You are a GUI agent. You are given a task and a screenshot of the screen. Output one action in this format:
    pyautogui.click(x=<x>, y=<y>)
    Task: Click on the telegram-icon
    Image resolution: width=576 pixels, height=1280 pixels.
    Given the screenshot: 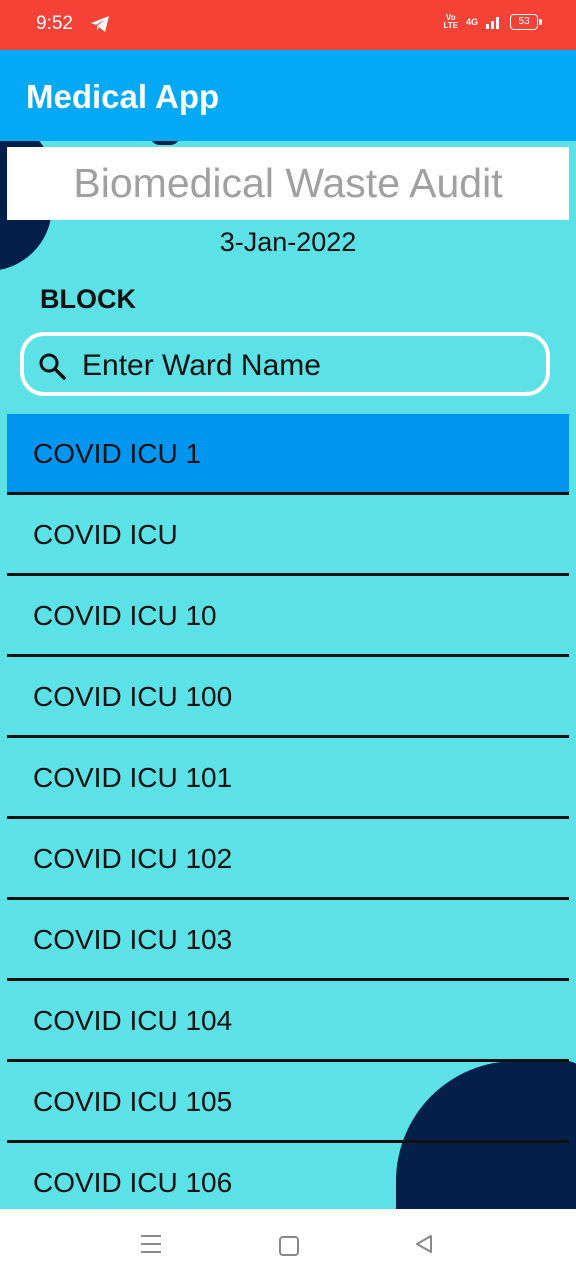 What is the action you would take?
    pyautogui.click(x=100, y=24)
    